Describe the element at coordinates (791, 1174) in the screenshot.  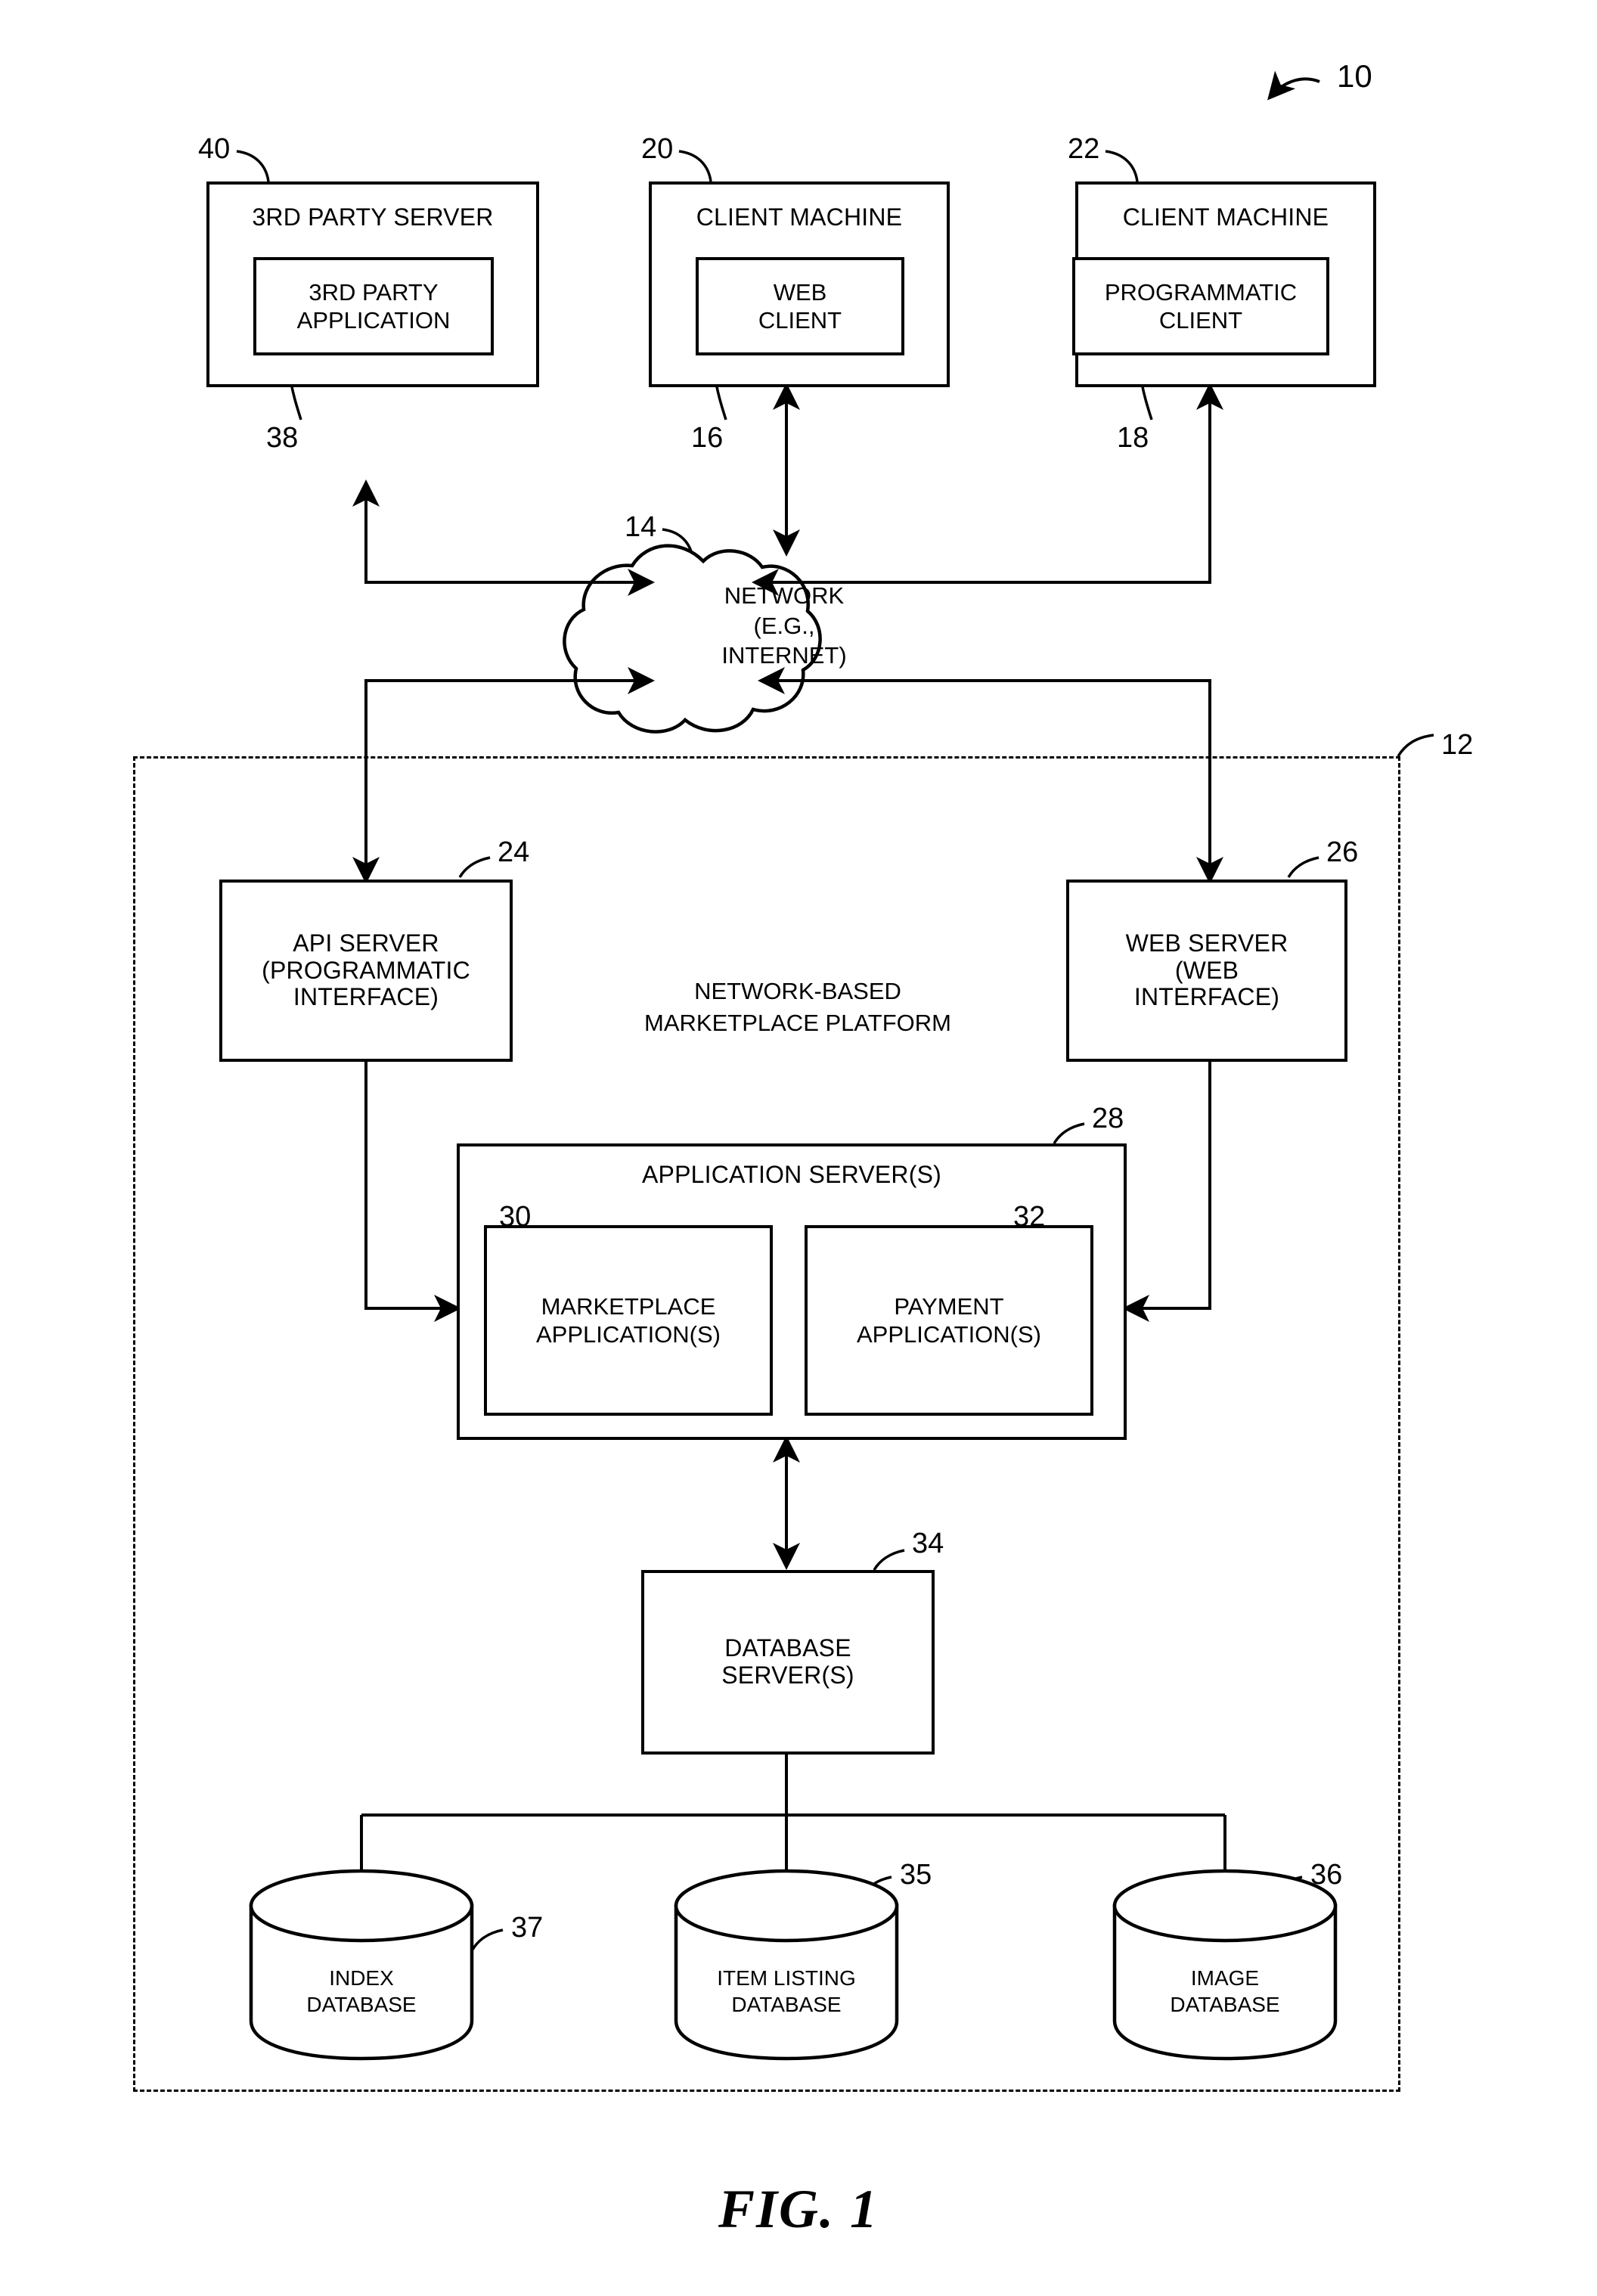
I see `application-server-title: APPLICATION SERVER(S)` at that location.